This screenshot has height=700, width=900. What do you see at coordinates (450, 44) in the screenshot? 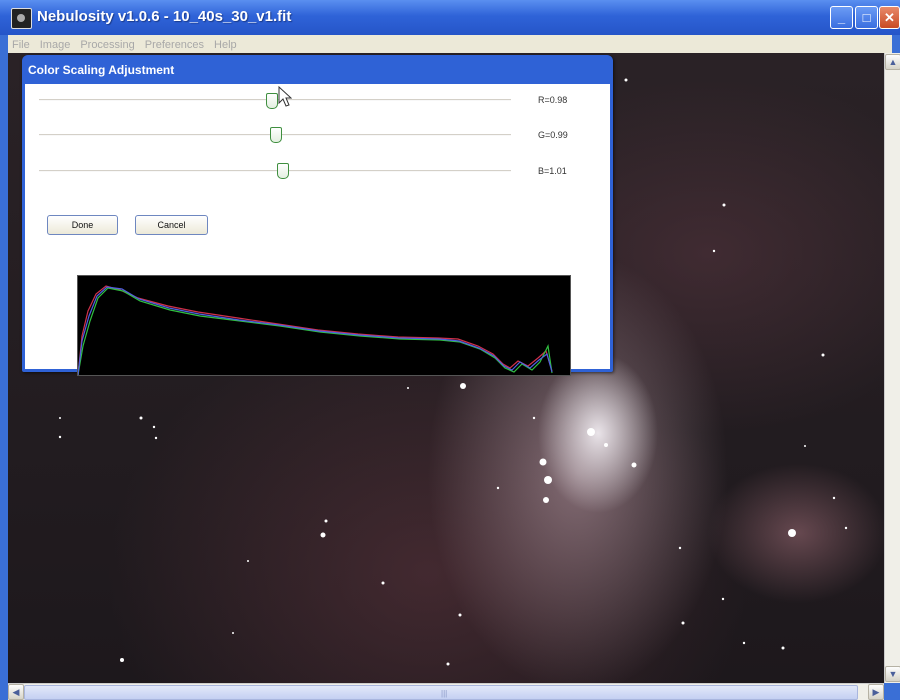
I see `menu-bar: File Image Processing Preferences Help` at bounding box center [450, 44].